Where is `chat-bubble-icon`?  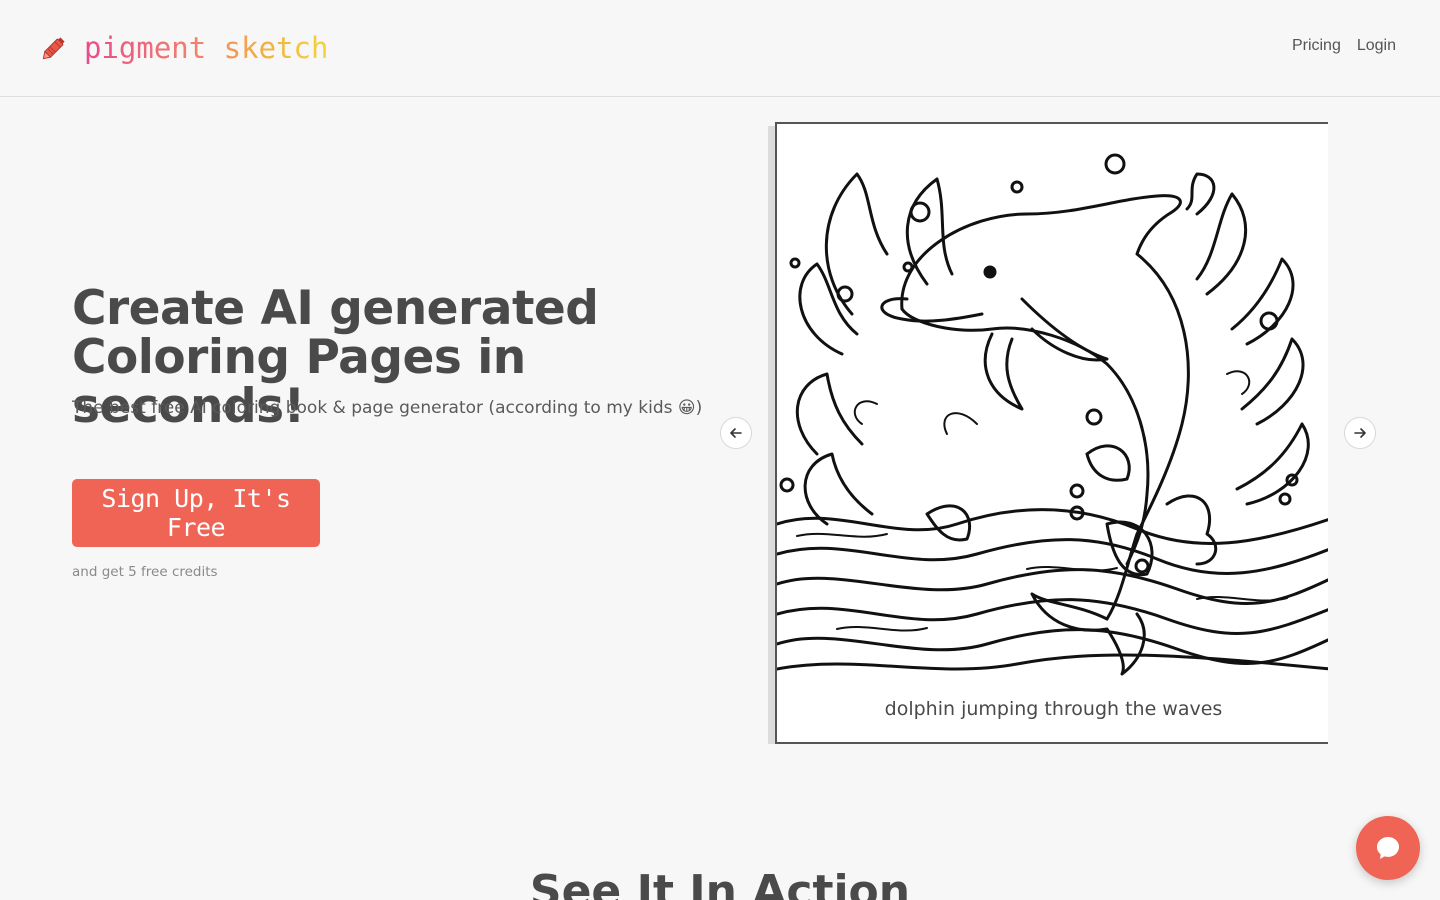 chat-bubble-icon is located at coordinates (1388, 848).